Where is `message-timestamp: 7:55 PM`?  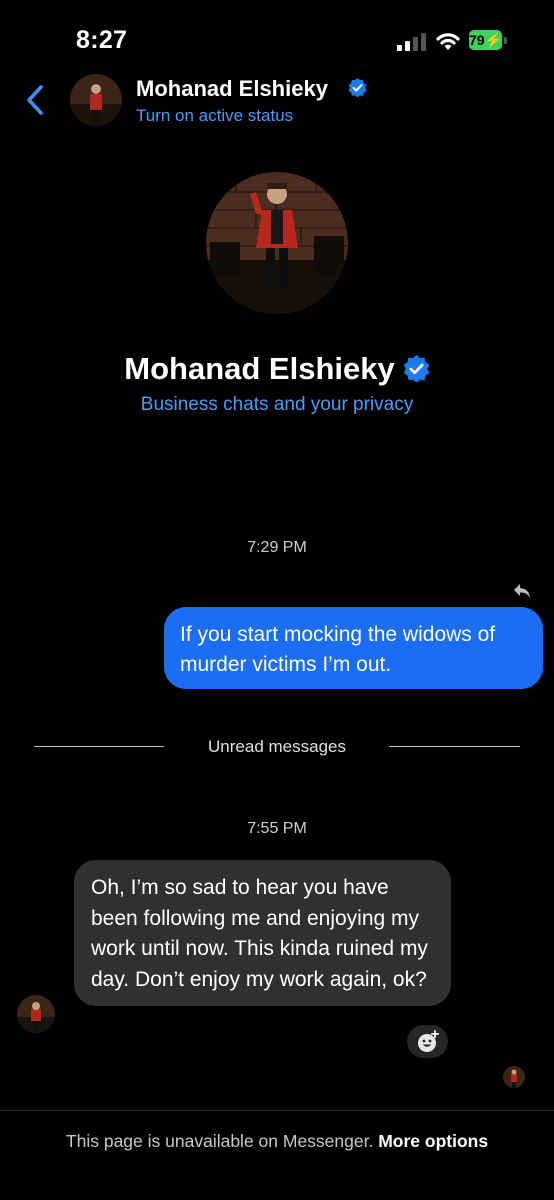 message-timestamp: 7:55 PM is located at coordinates (277, 828).